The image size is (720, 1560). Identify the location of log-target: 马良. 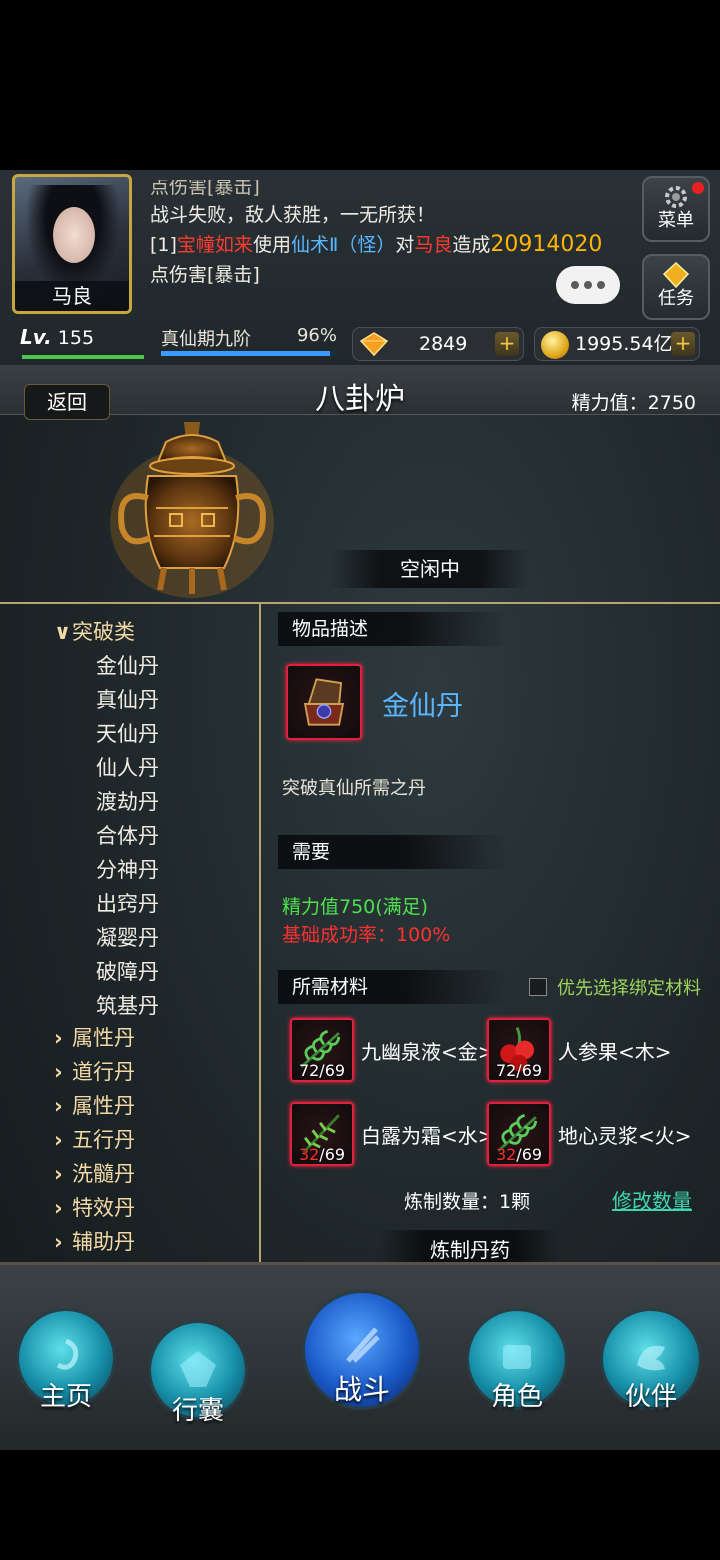
(433, 245).